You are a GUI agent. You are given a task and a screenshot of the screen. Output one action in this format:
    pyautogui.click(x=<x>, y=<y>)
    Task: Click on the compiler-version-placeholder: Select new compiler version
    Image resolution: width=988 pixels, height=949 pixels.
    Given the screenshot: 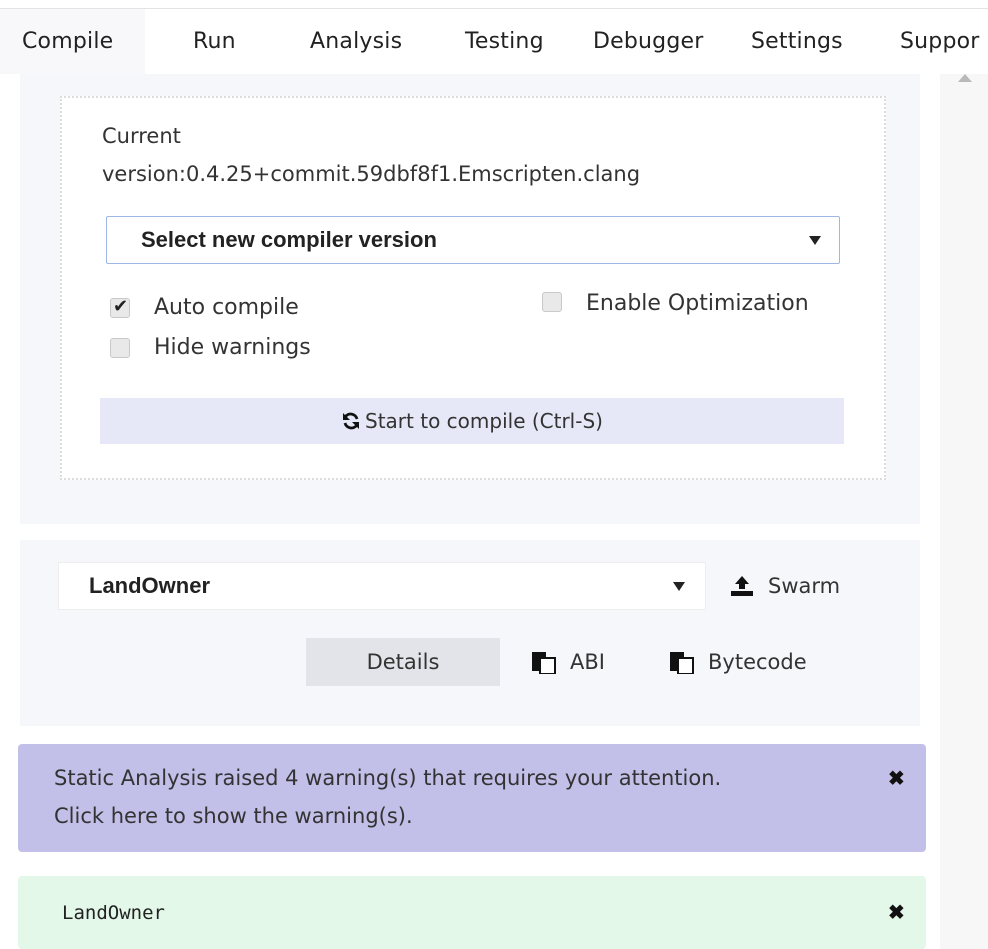 What is the action you would take?
    pyautogui.click(x=289, y=239)
    